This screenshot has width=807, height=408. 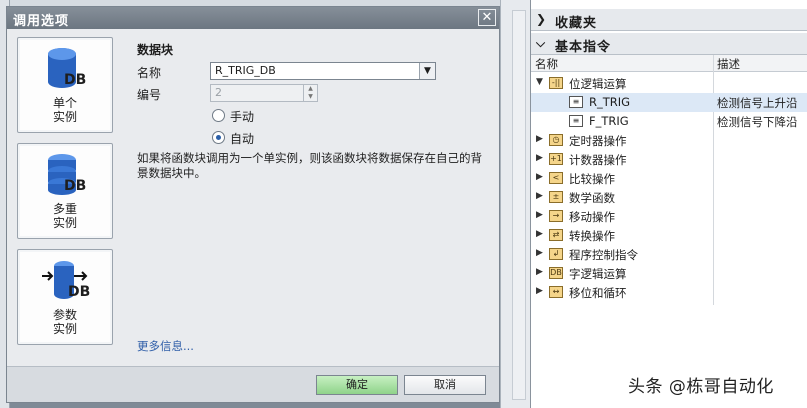 What do you see at coordinates (541, 43) in the screenshot?
I see `chevron-down-icon: ⌵` at bounding box center [541, 43].